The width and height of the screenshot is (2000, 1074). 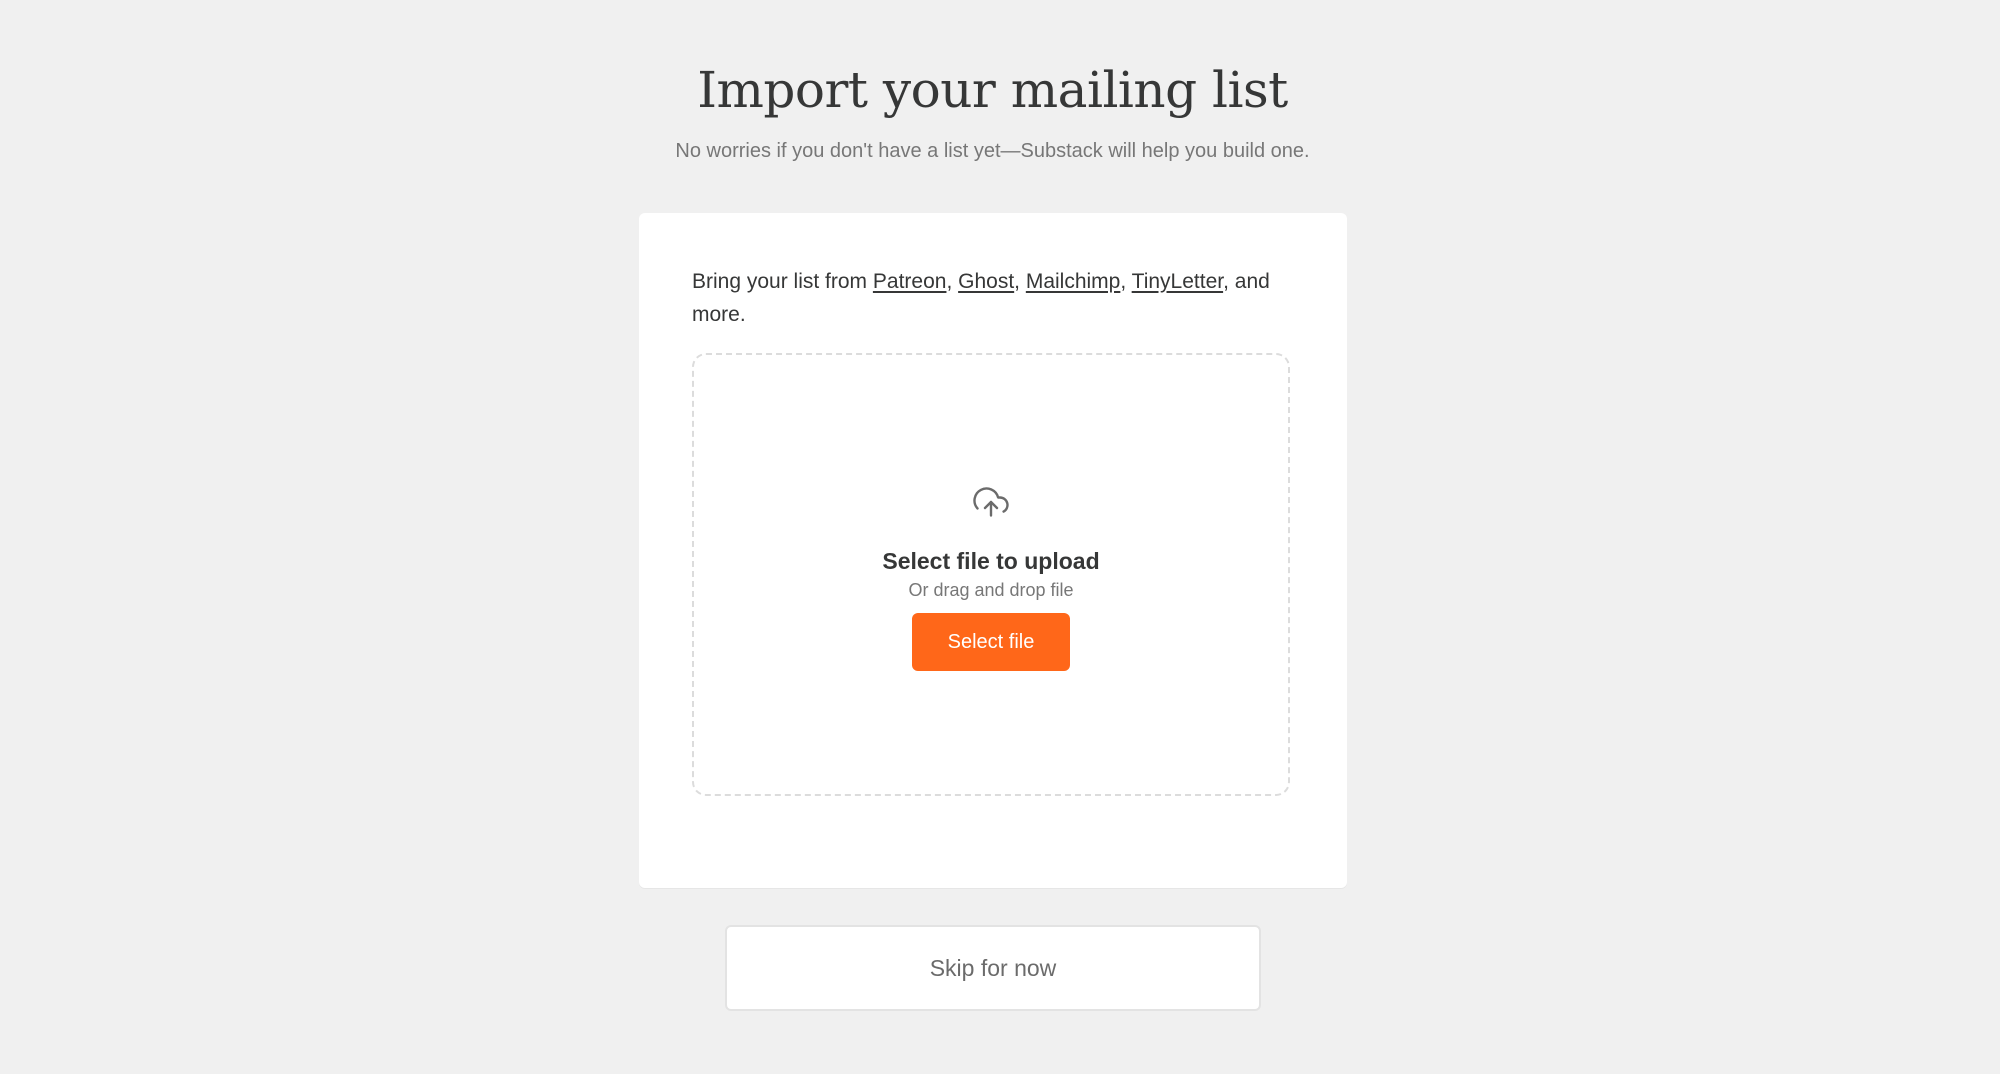 I want to click on link-tinyletter: TinyLetter, so click(x=1177, y=281).